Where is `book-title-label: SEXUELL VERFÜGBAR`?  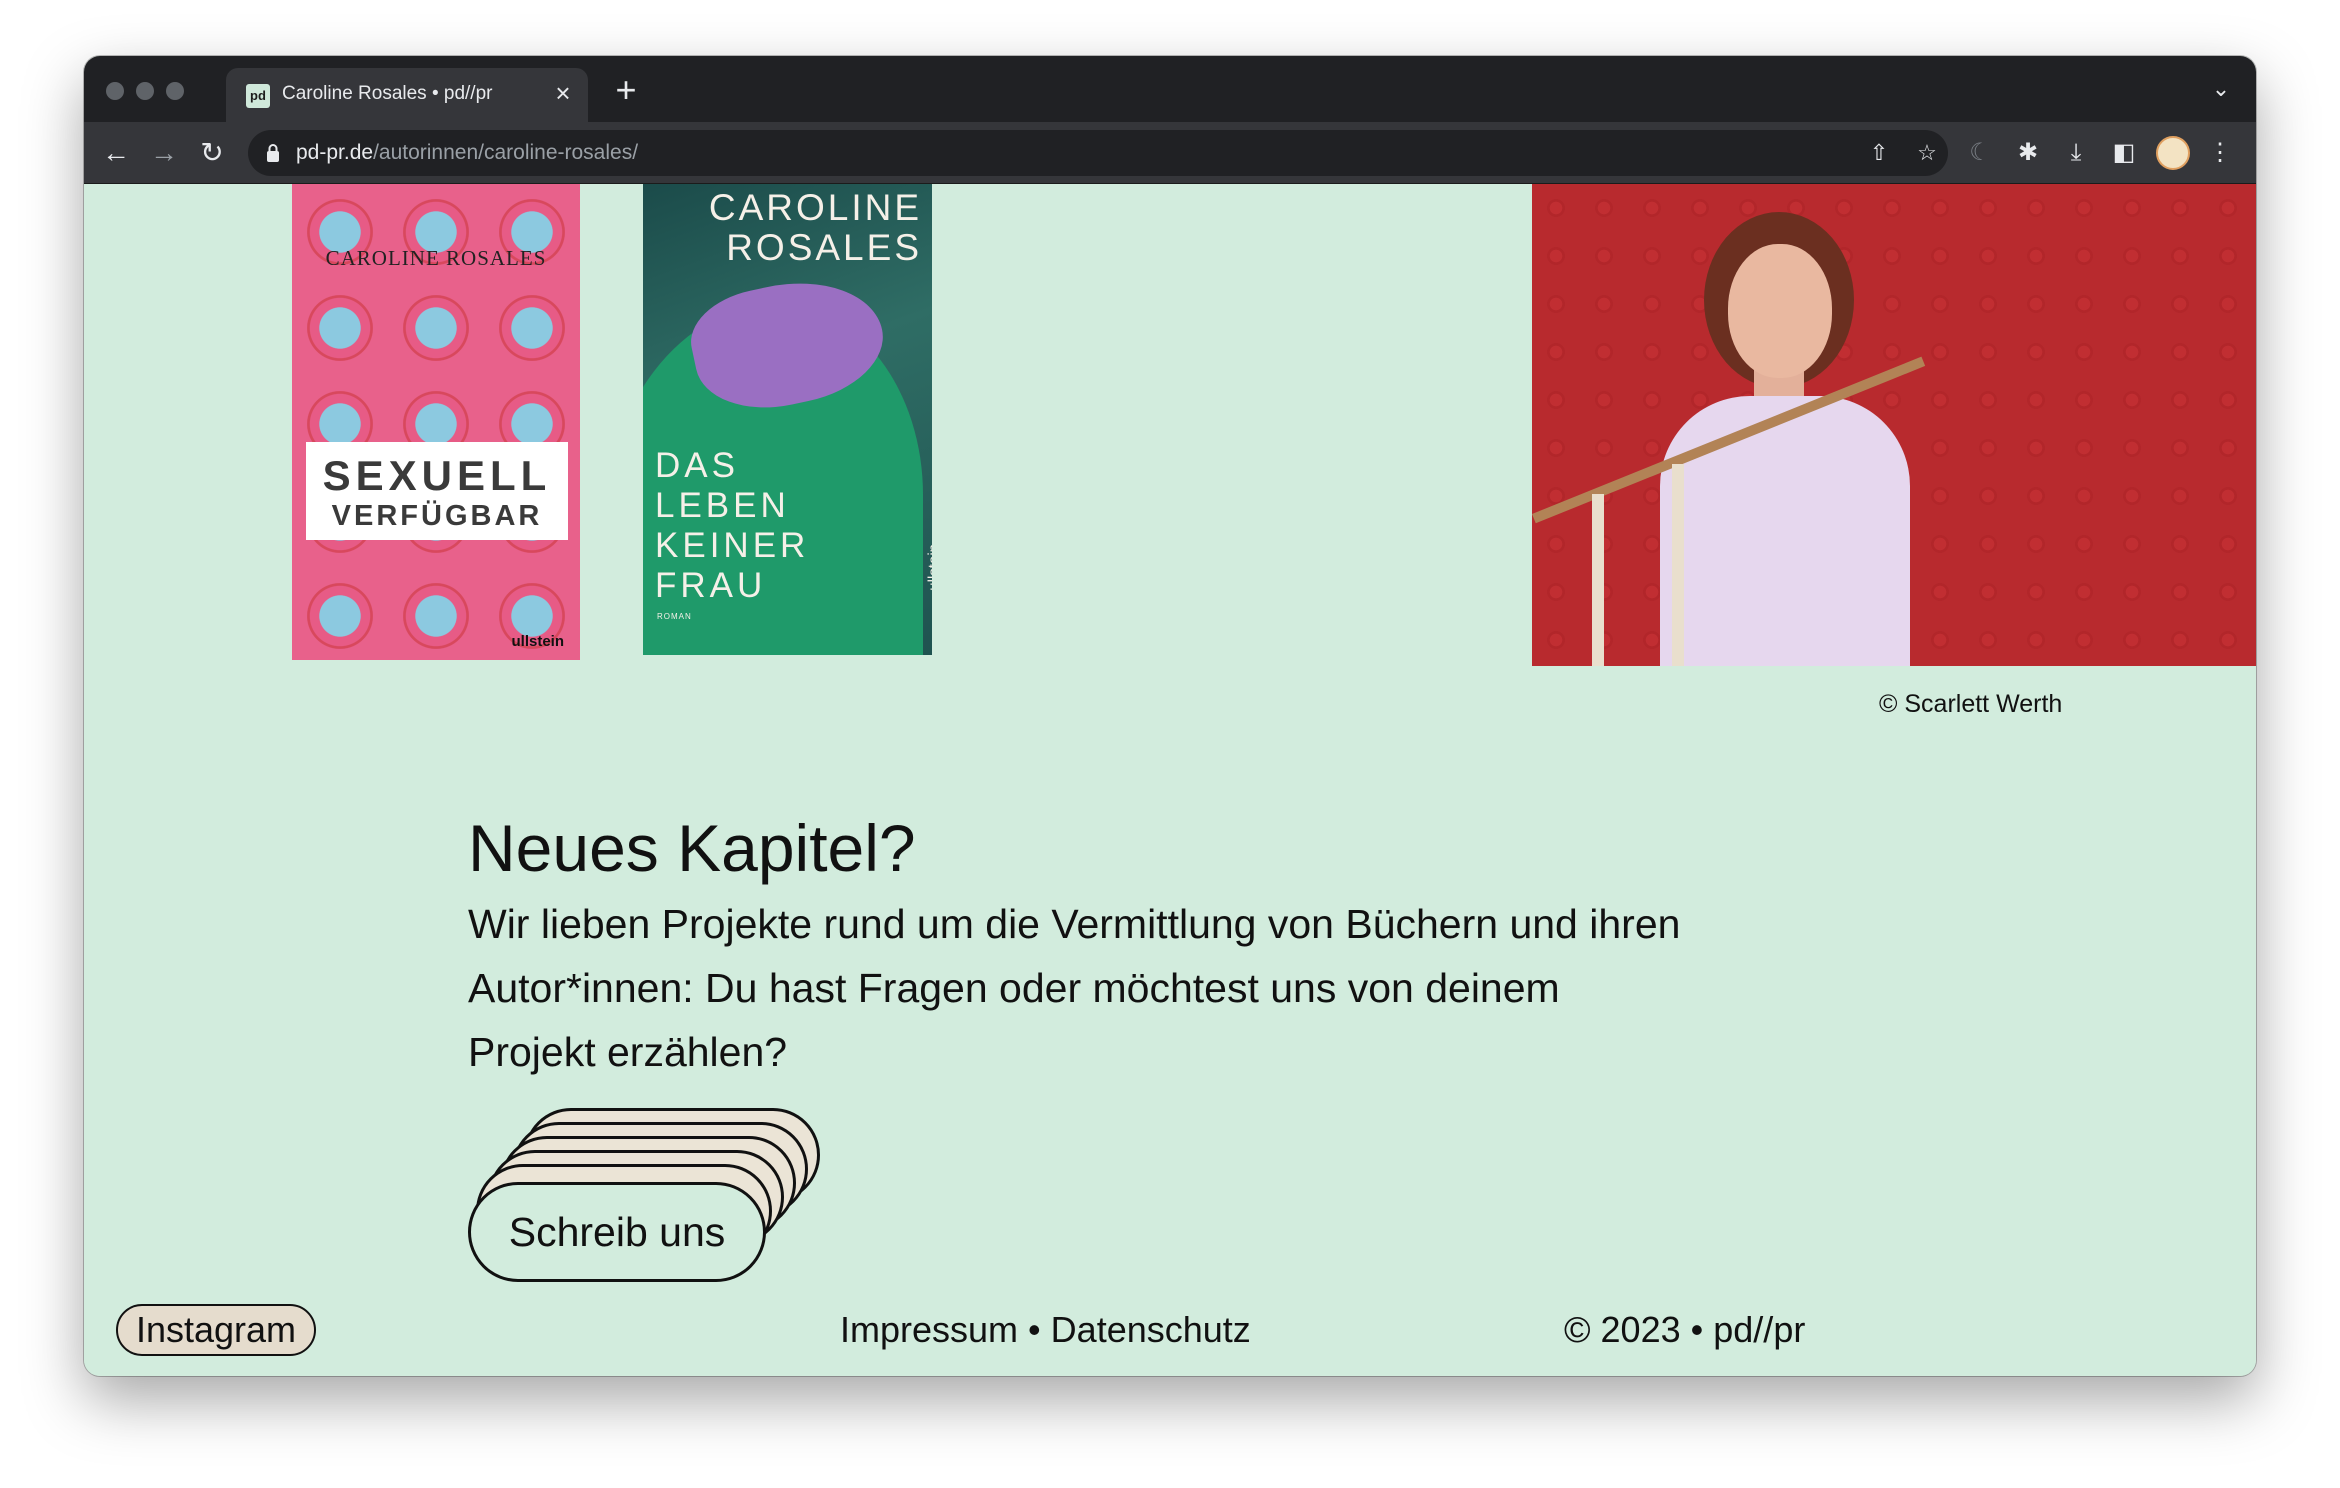
book-title-label: SEXUELL VERFÜGBAR is located at coordinates (437, 491).